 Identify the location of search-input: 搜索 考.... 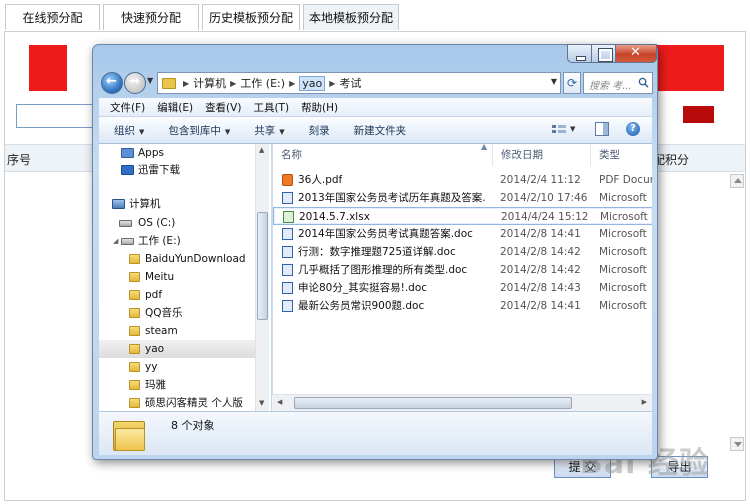
(618, 83).